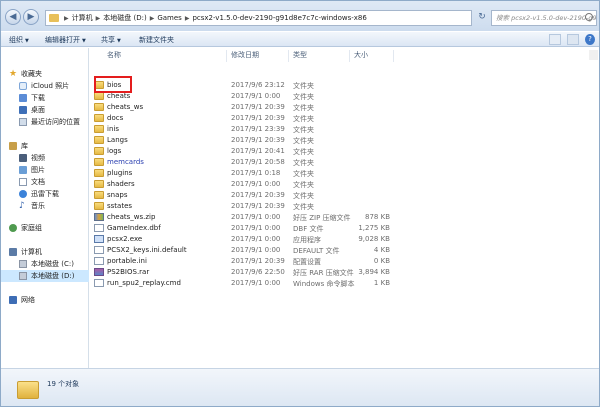  What do you see at coordinates (361, 56) in the screenshot?
I see `column-size: 大小` at bounding box center [361, 56].